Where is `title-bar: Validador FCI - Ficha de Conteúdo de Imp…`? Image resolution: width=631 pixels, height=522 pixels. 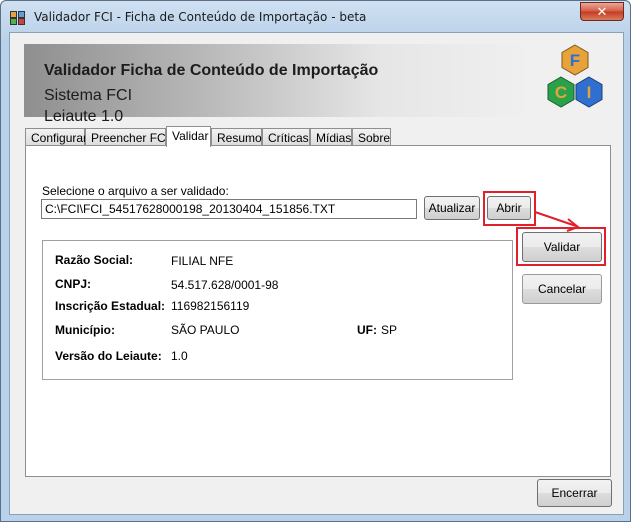 title-bar: Validador FCI - Ficha de Conteúdo de Imp… is located at coordinates (315, 16).